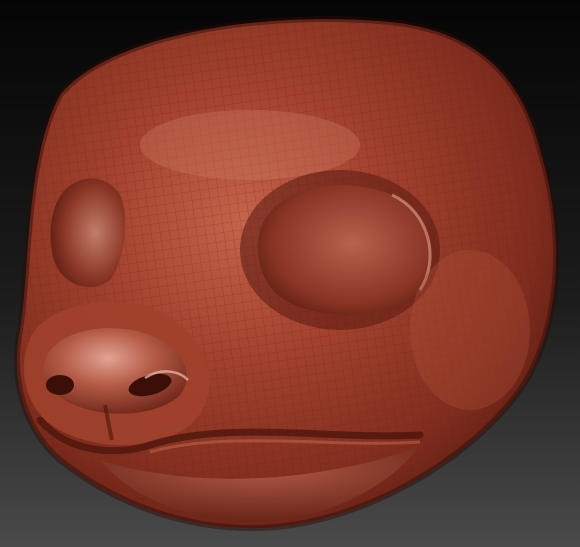 The image size is (580, 547). Describe the element at coordinates (340, 250) in the screenshot. I see `right-eye-socket` at that location.